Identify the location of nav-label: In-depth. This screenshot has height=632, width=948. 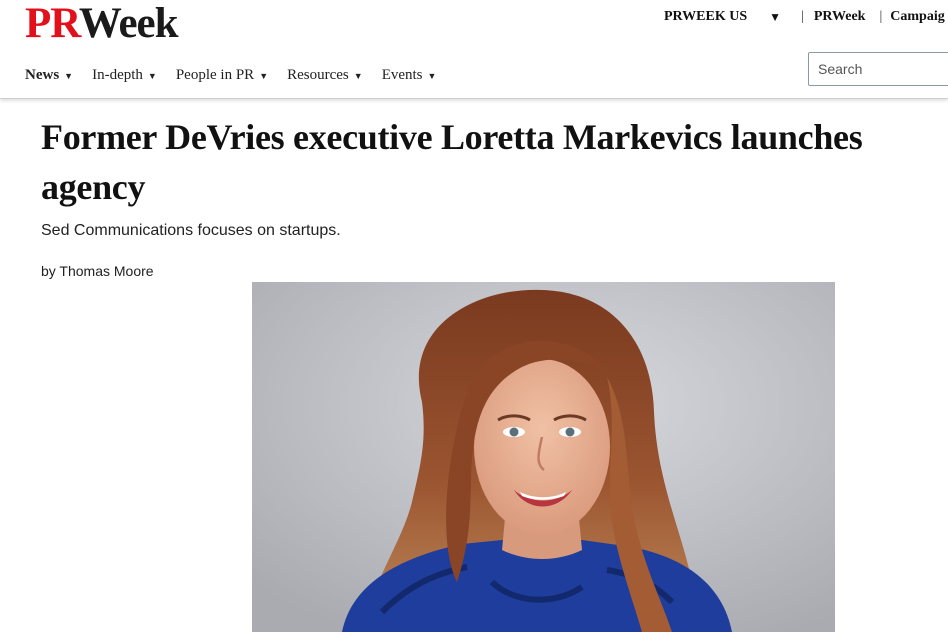
(117, 75).